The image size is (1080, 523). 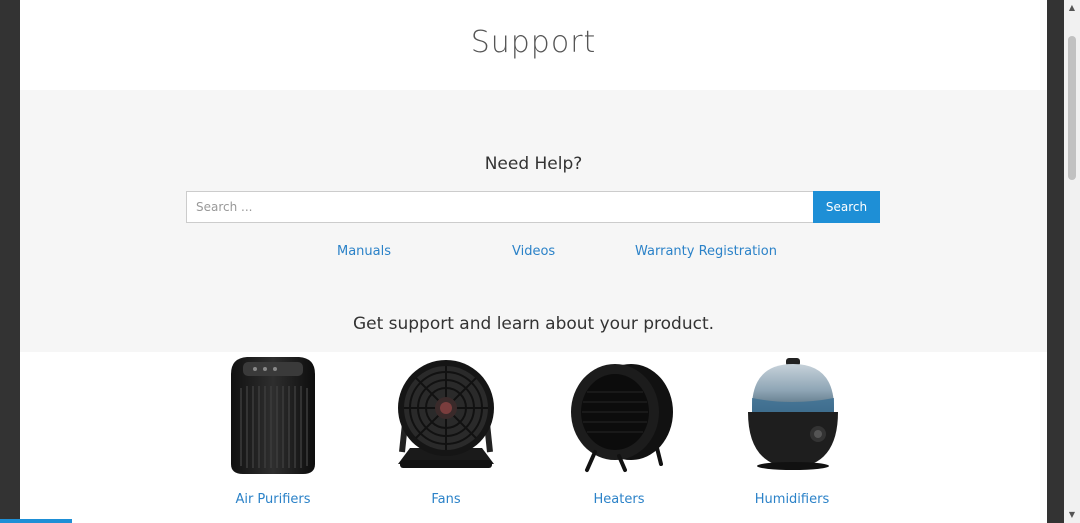 I want to click on fan-icon, so click(x=446, y=418).